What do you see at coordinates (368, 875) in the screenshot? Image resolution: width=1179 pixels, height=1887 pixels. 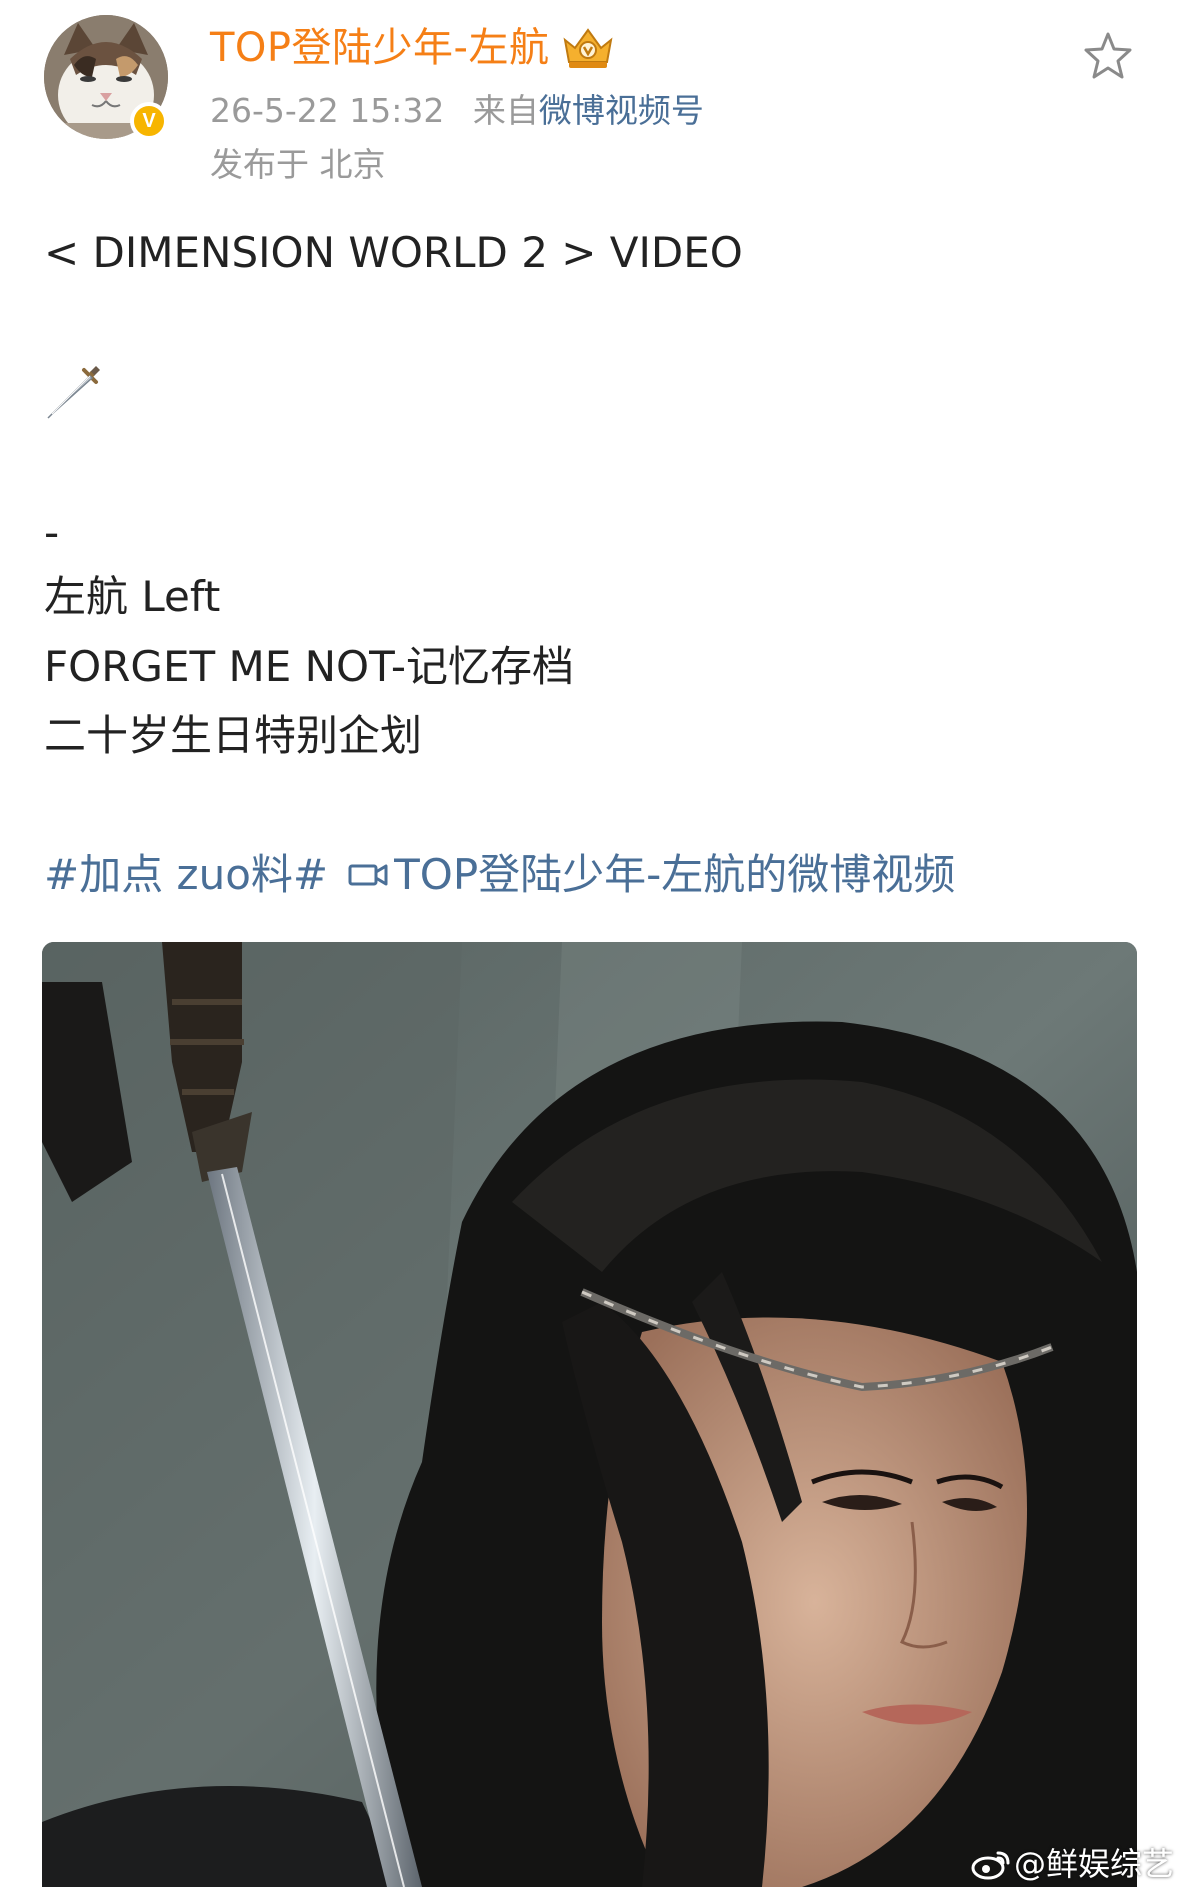 I see `video-camera-icon` at bounding box center [368, 875].